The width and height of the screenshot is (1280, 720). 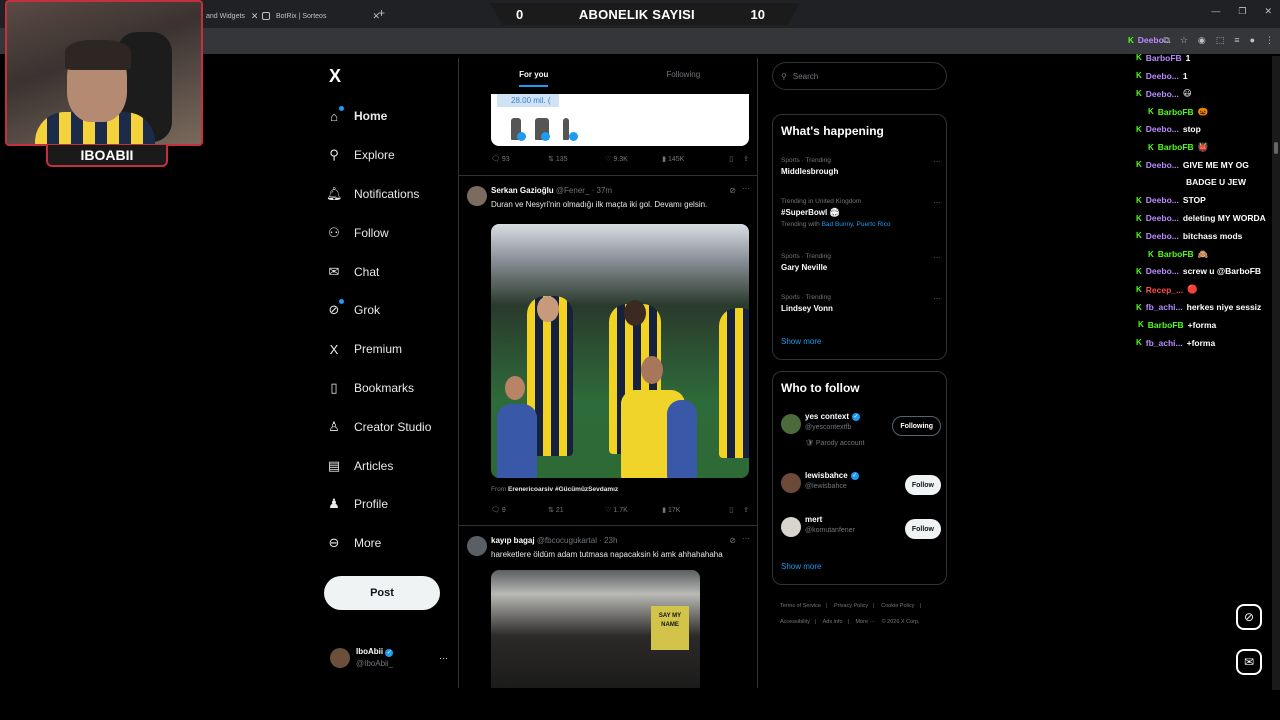 I want to click on share-icon: ⇪, so click(x=746, y=159).